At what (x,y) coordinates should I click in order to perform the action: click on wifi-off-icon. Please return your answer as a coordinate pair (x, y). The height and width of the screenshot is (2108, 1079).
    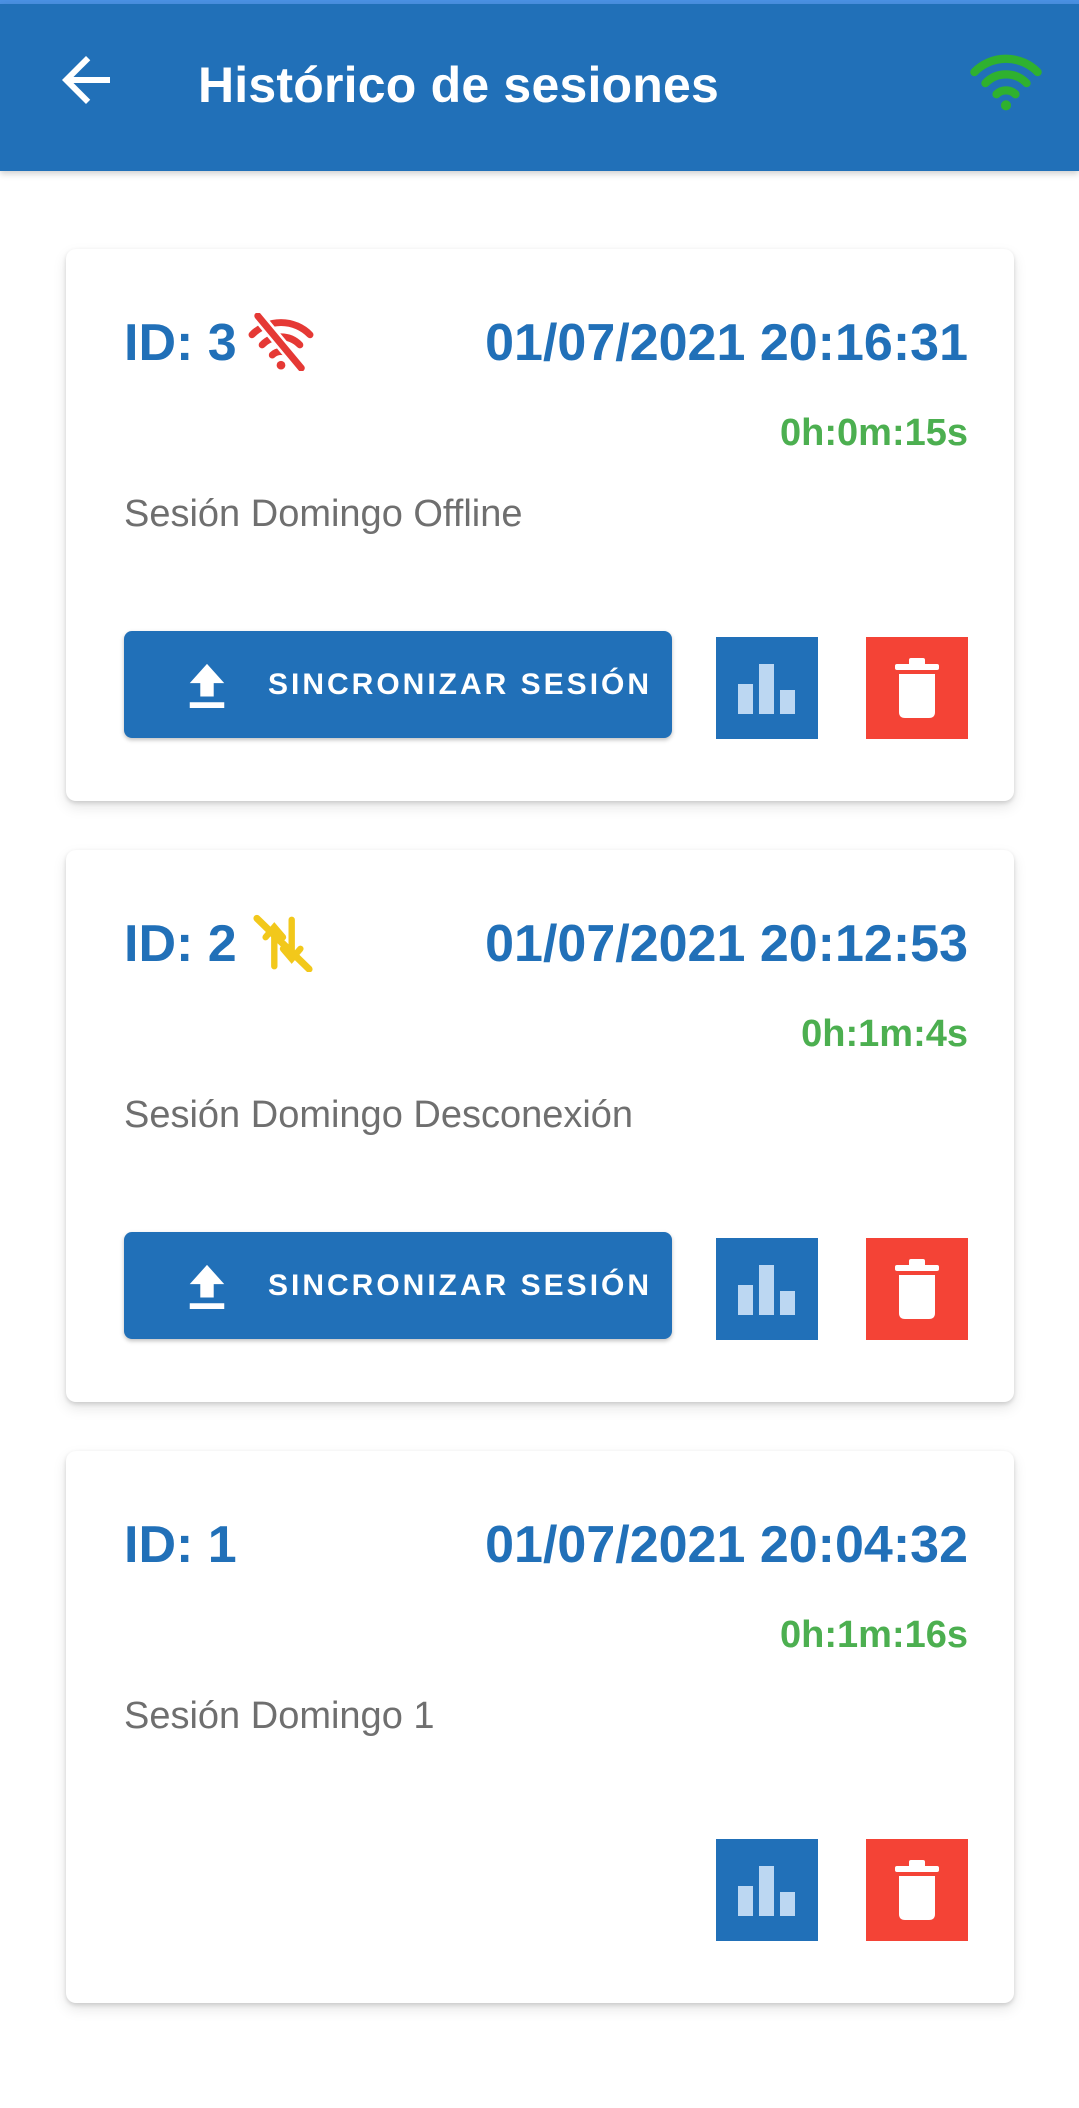
    Looking at the image, I should click on (281, 342).